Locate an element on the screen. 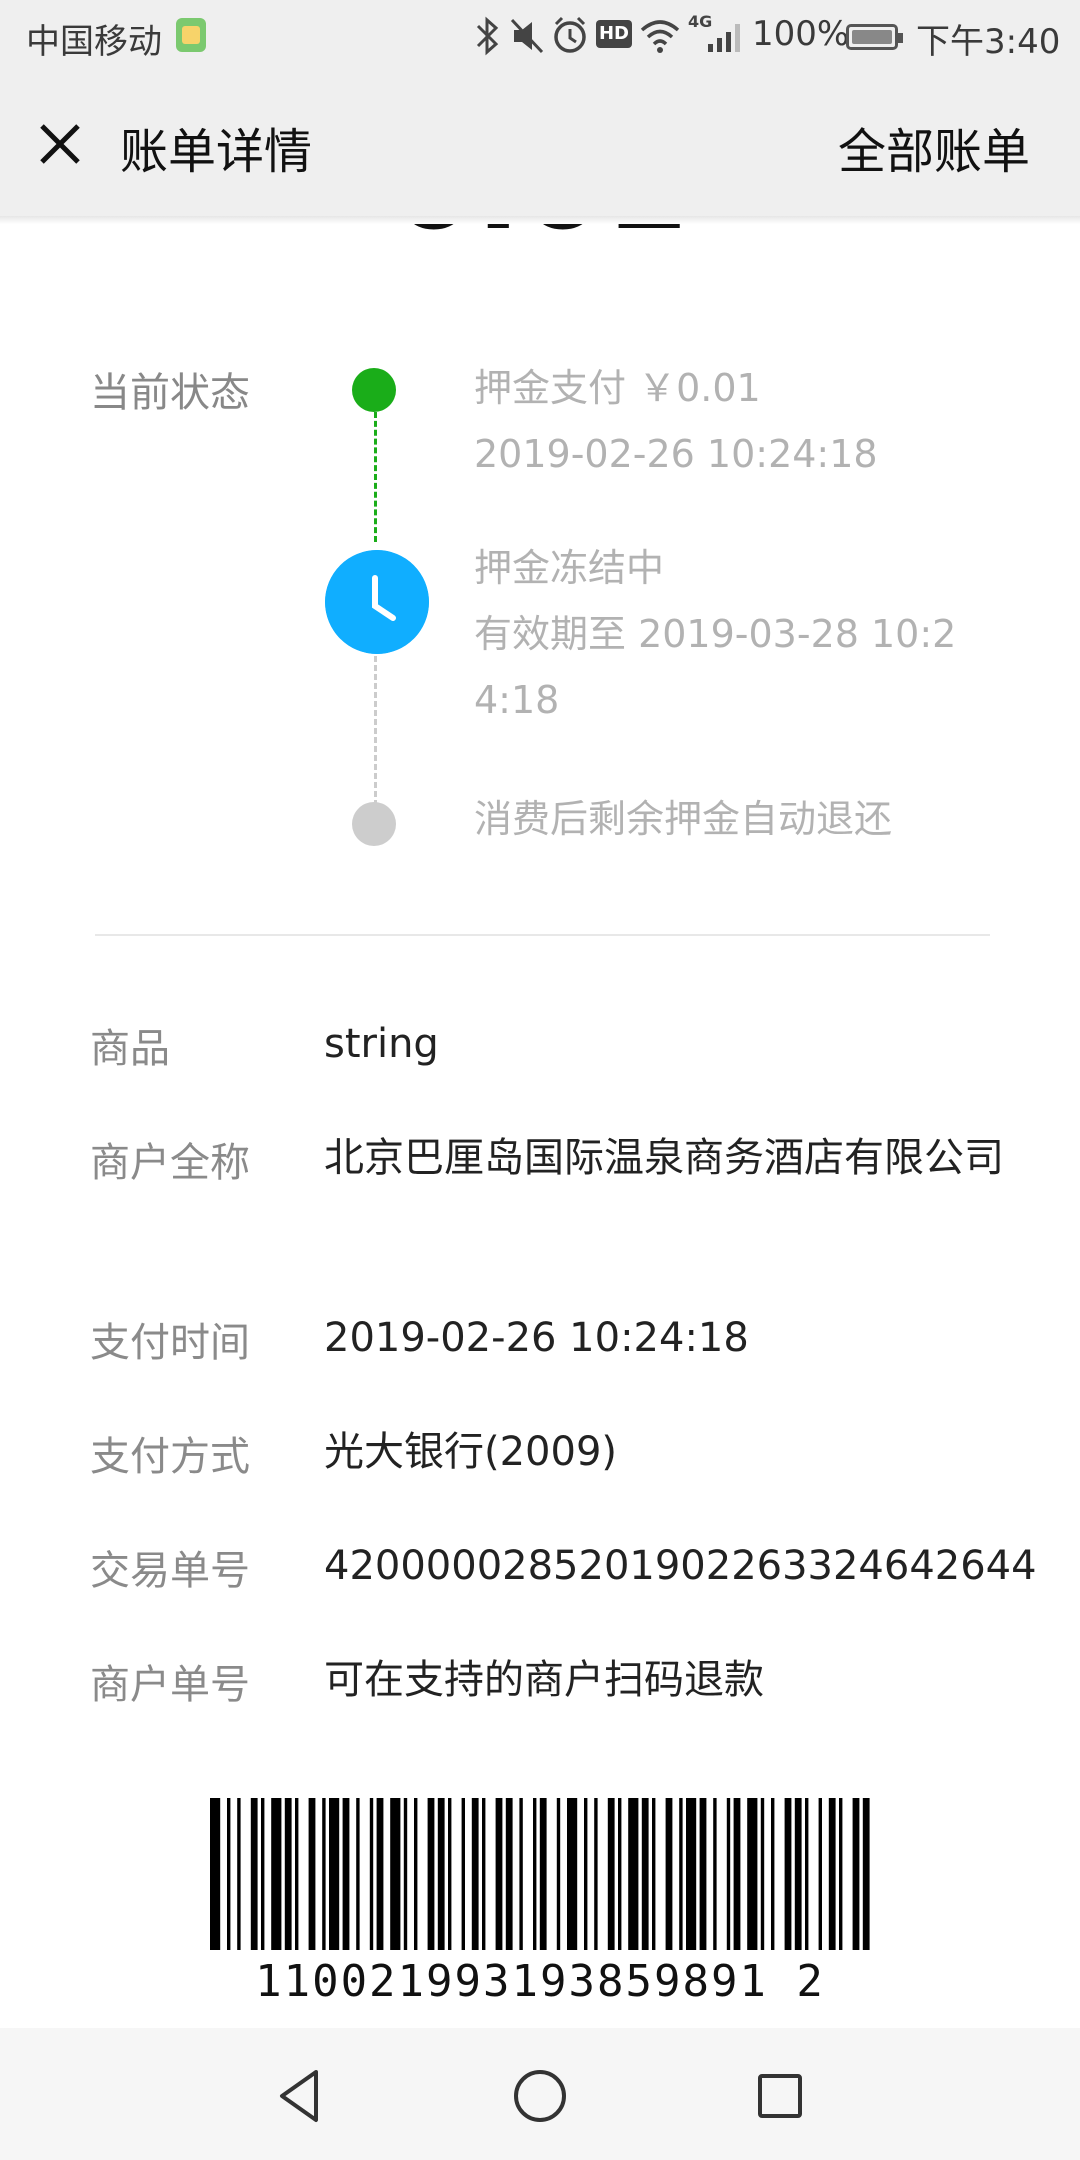 The width and height of the screenshot is (1080, 2160). step-time: 2019-02-26 10:24:18 is located at coordinates (676, 454).